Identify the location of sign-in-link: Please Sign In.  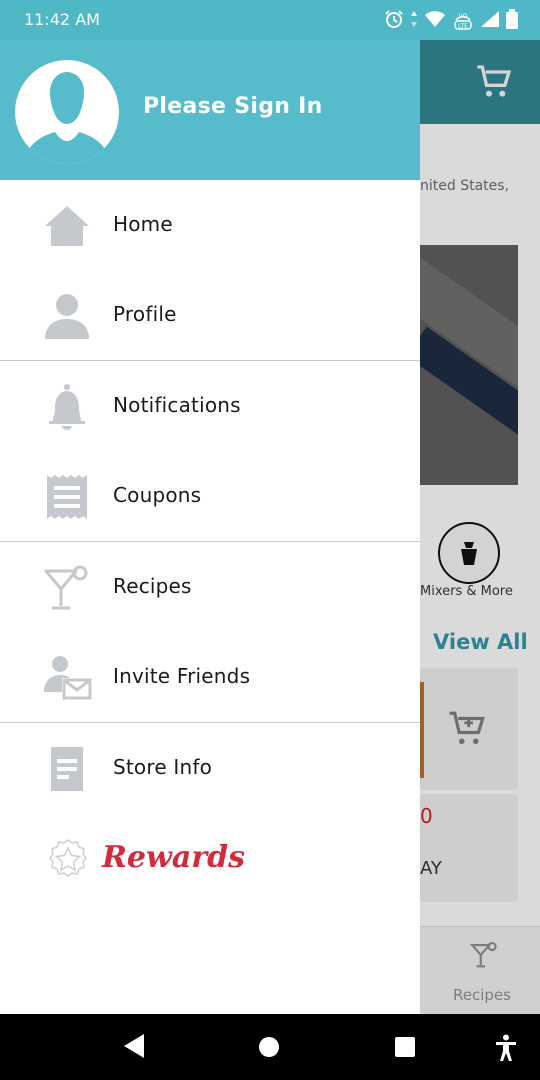
(233, 106).